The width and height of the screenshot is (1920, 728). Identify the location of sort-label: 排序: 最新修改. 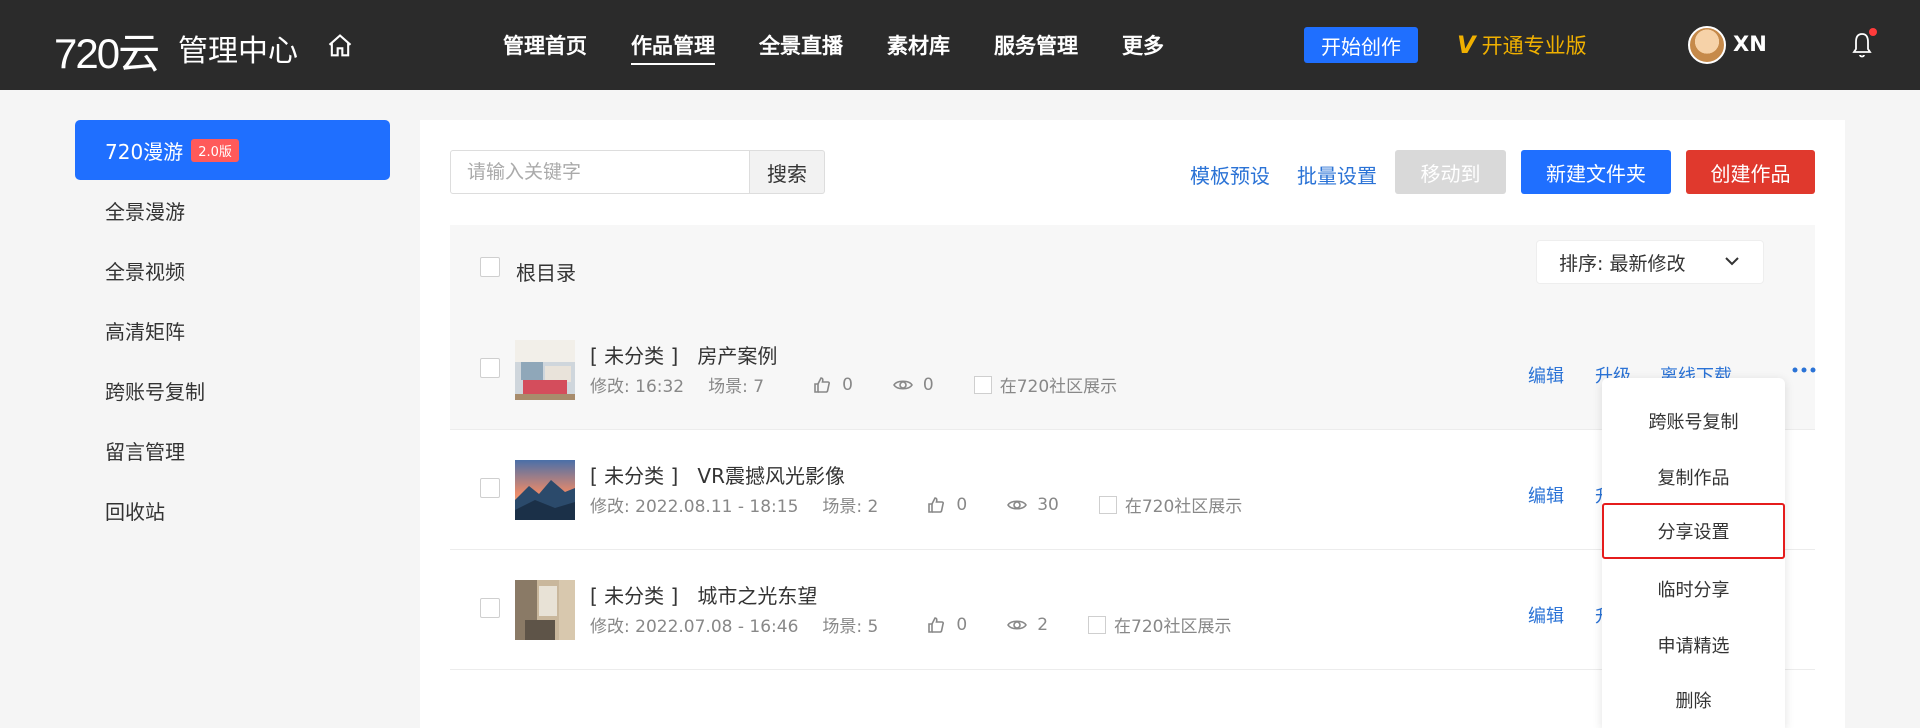
(1622, 263).